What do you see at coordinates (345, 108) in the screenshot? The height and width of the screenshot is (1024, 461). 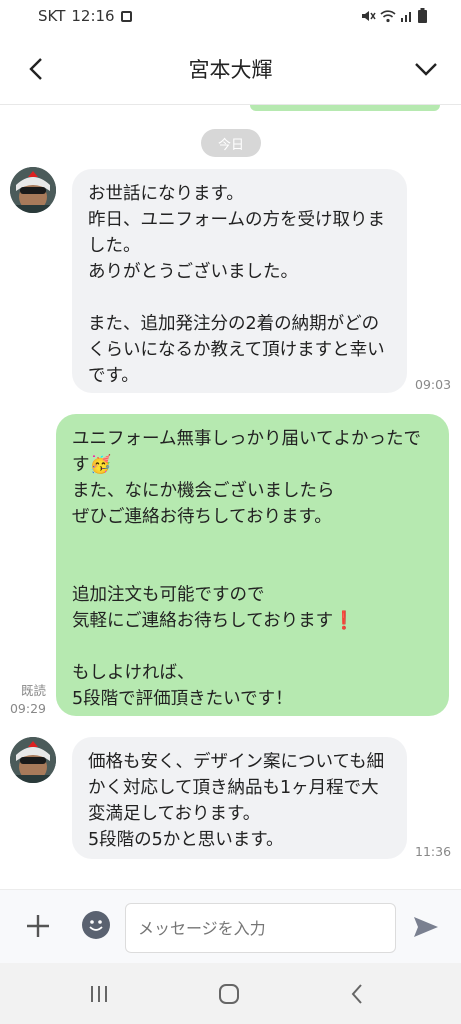 I see `previous-message-bubble` at bounding box center [345, 108].